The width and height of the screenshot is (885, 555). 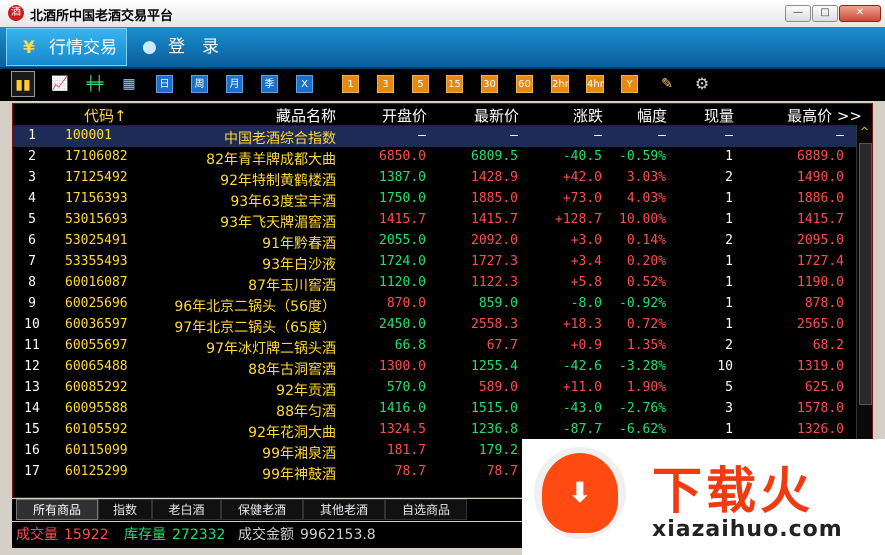 I want to click on tab-health-liquor: 保健老酒, so click(x=262, y=509).